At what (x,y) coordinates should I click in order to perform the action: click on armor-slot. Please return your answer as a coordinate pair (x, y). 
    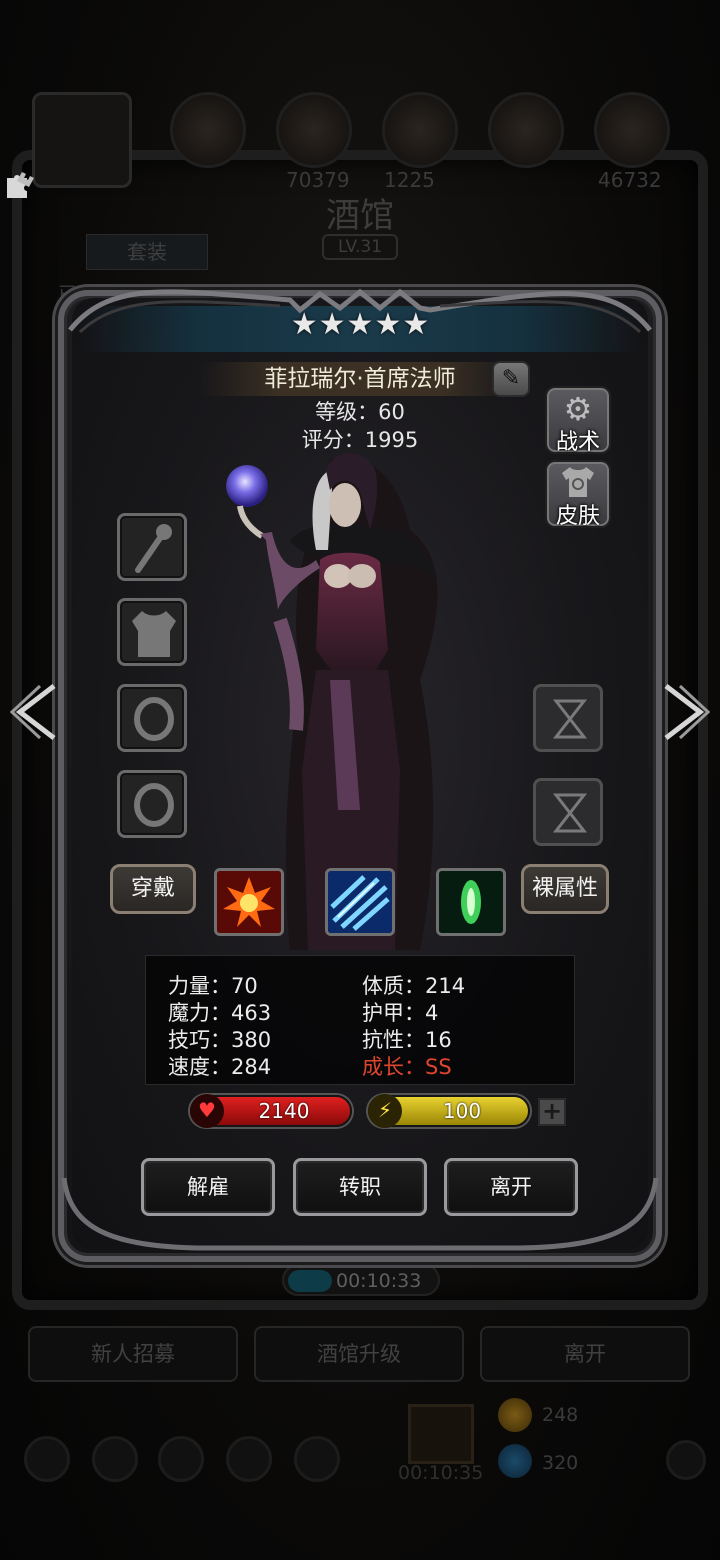
    Looking at the image, I should click on (152, 632).